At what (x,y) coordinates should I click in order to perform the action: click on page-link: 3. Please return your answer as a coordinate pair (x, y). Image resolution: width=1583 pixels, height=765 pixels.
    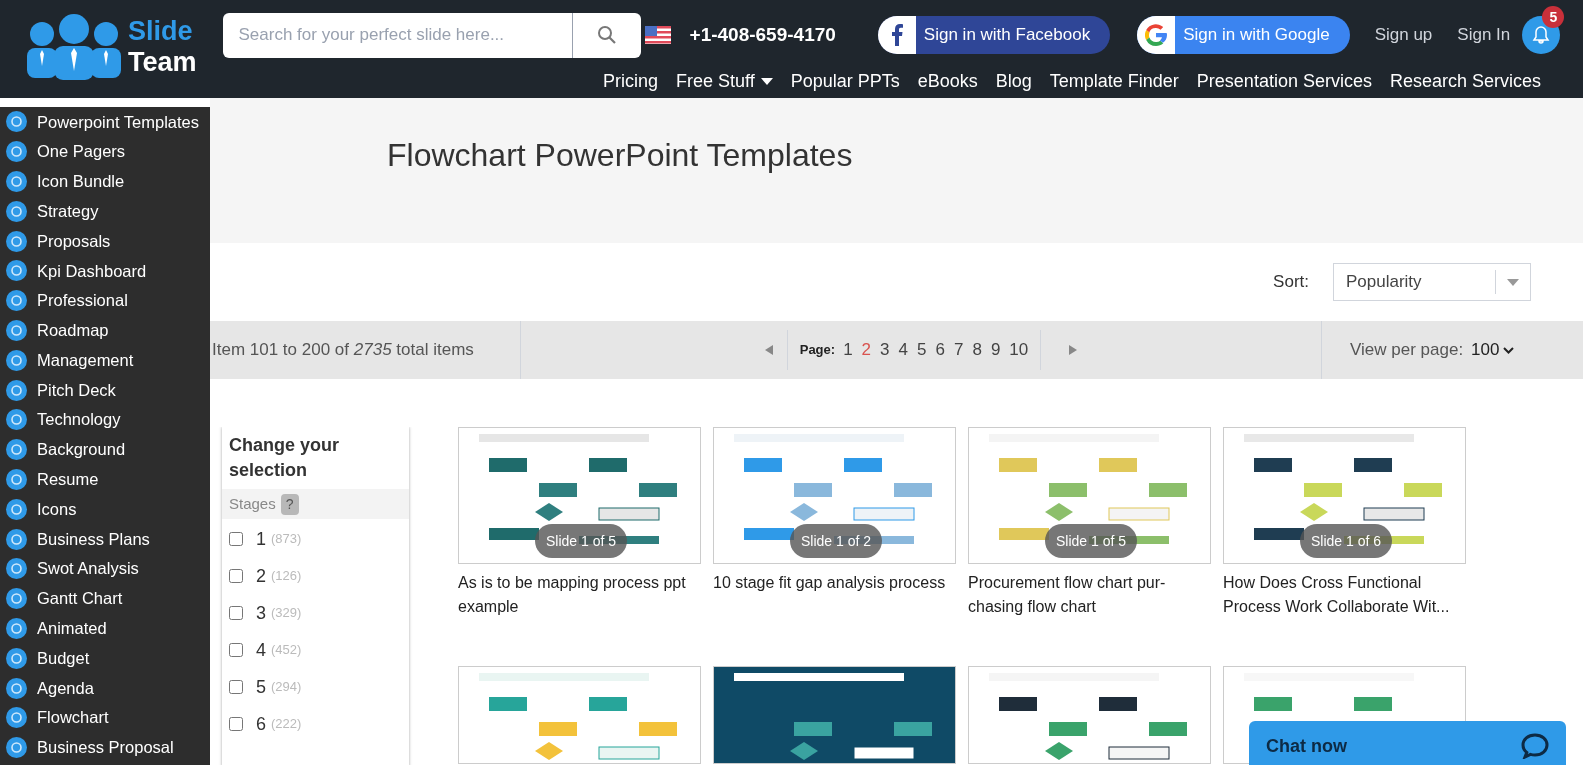
    Looking at the image, I should click on (885, 350).